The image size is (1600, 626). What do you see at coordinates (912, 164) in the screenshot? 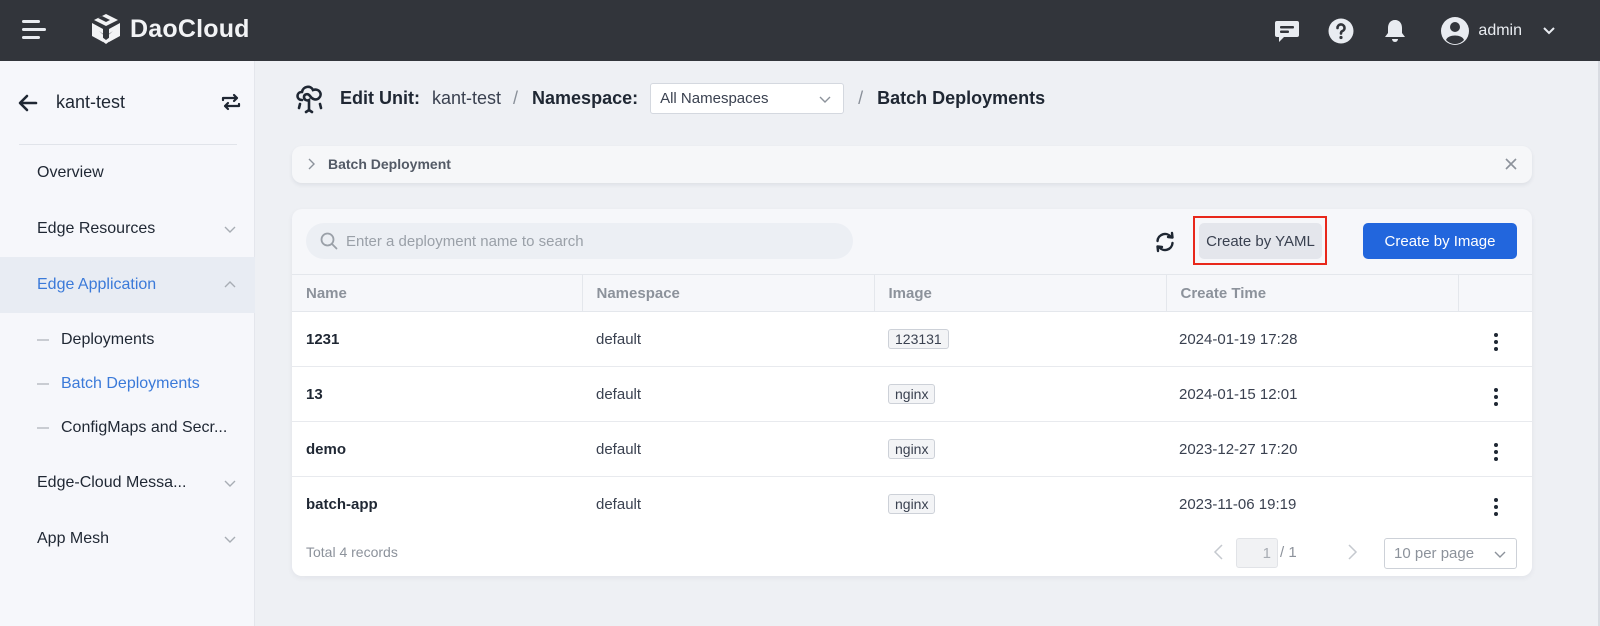
I see `info-banner: Batch Deployment` at bounding box center [912, 164].